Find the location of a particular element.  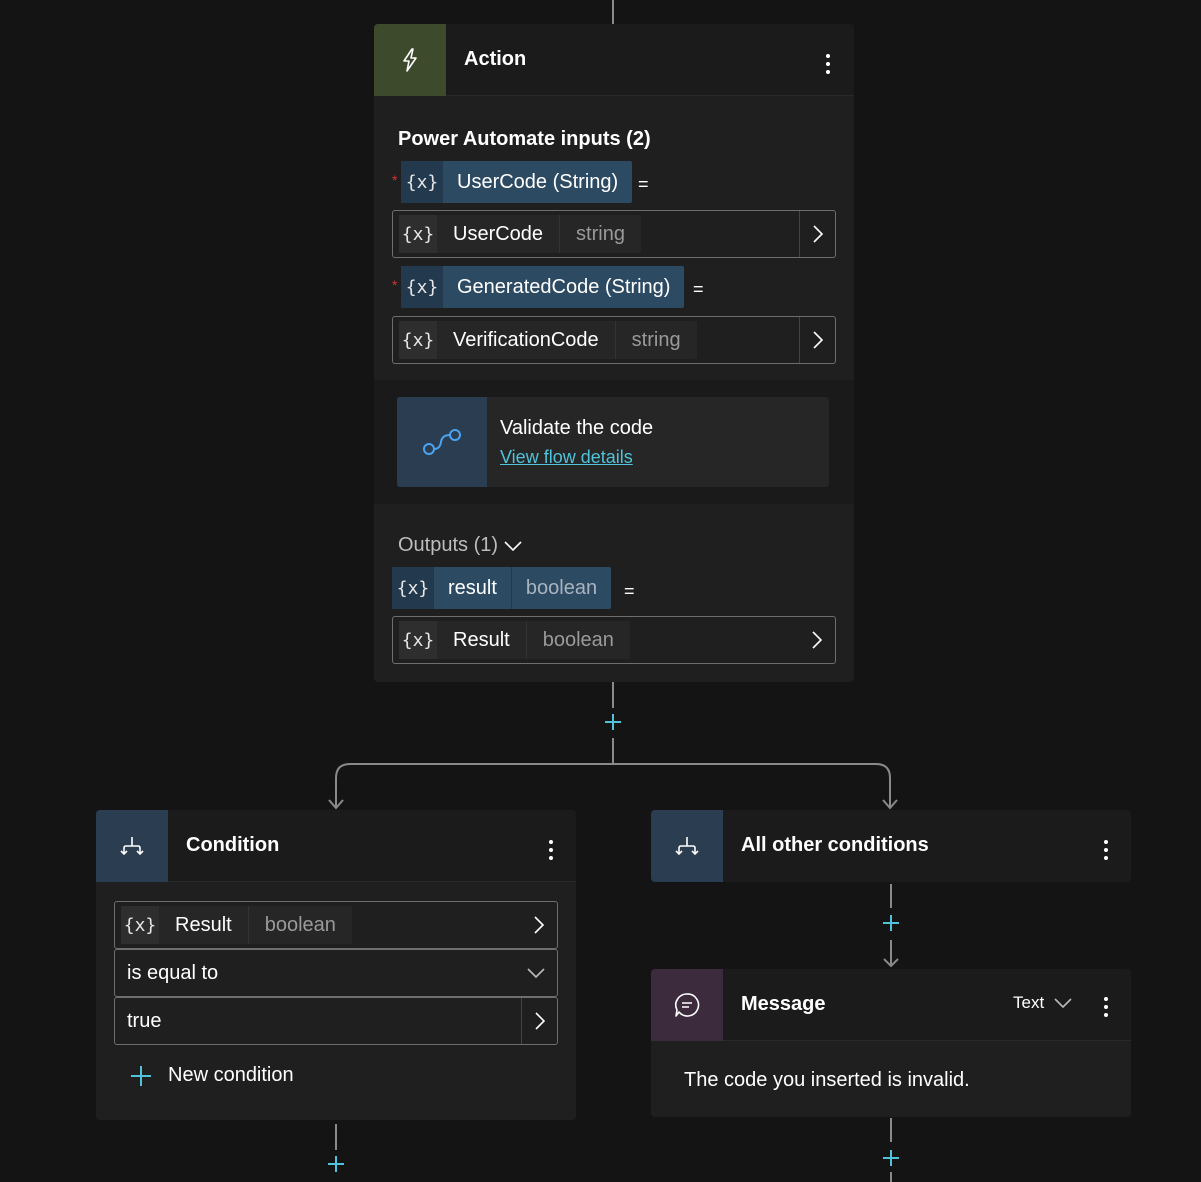

other-conditions-more-button is located at coordinates (1106, 850).